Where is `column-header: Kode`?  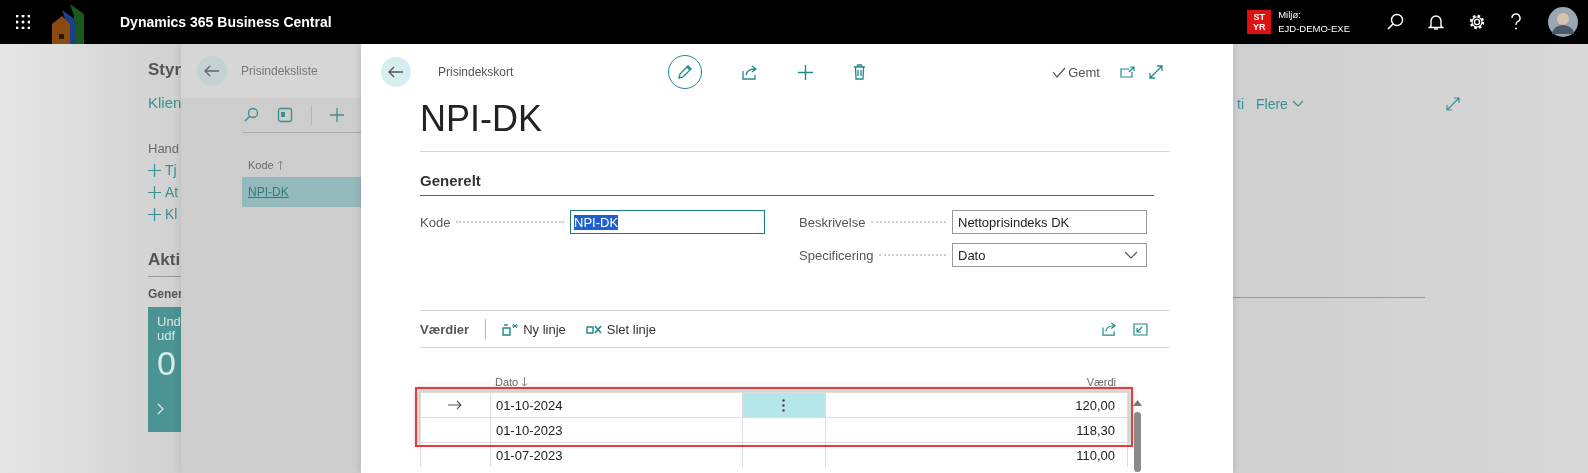
column-header: Kode is located at coordinates (261, 165).